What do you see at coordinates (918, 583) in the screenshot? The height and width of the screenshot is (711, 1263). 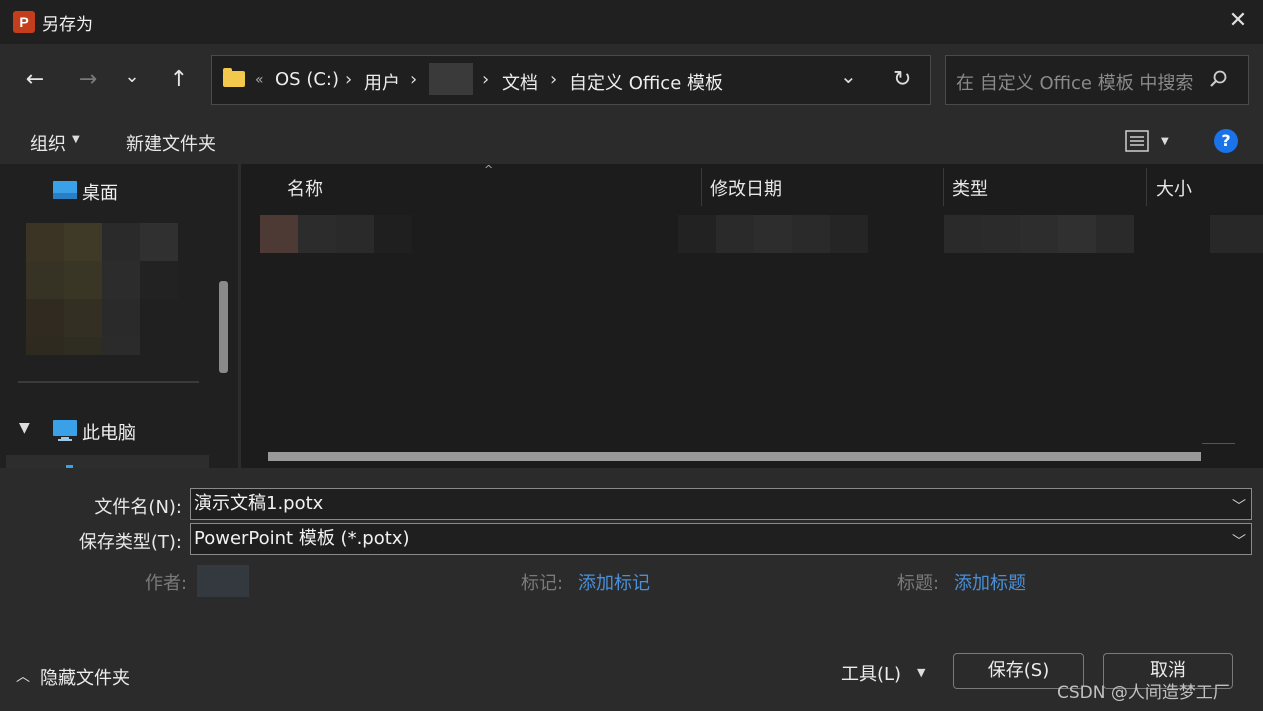 I see `title-label: 标题:` at bounding box center [918, 583].